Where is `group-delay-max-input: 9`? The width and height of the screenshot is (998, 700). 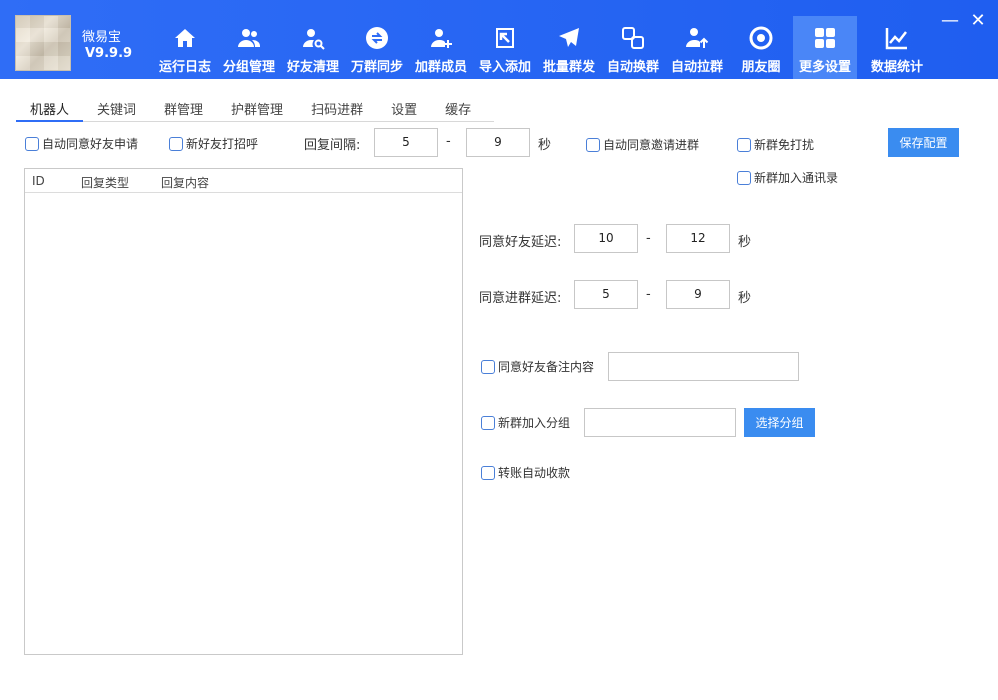
group-delay-max-input: 9 is located at coordinates (698, 294).